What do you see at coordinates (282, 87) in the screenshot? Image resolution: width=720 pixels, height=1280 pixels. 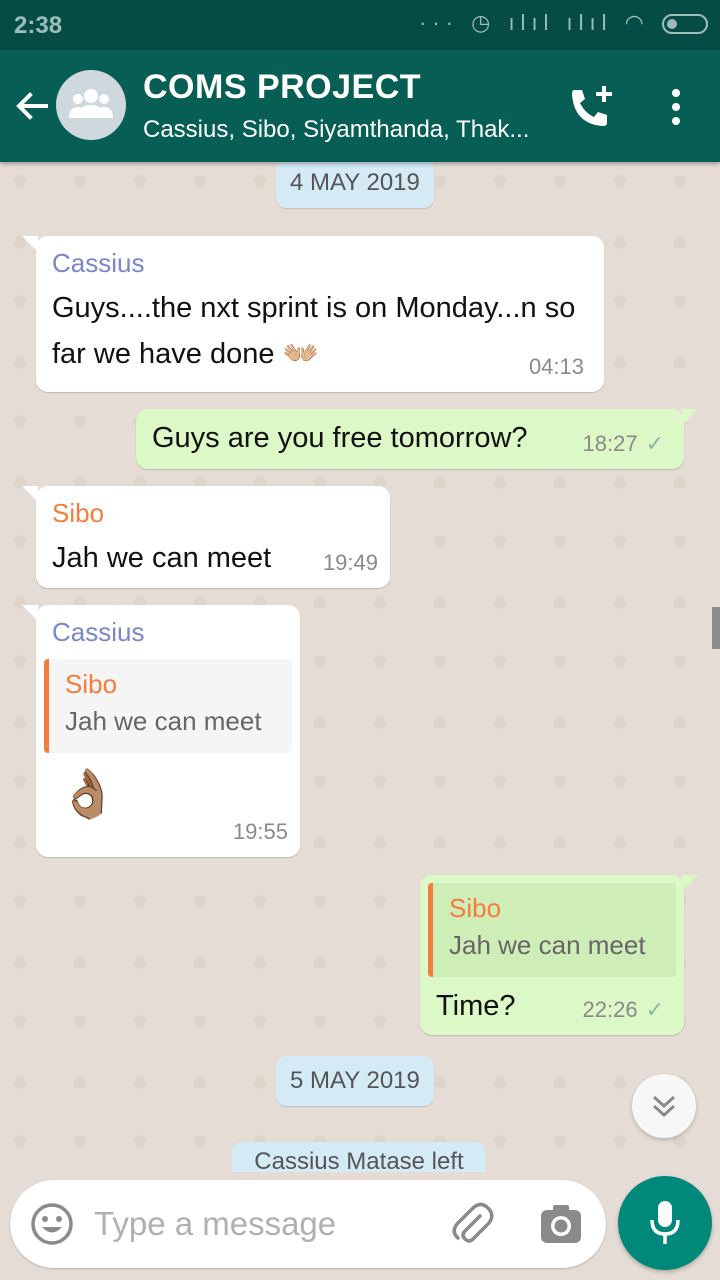 I see `chat-title: COMS PROJECT` at bounding box center [282, 87].